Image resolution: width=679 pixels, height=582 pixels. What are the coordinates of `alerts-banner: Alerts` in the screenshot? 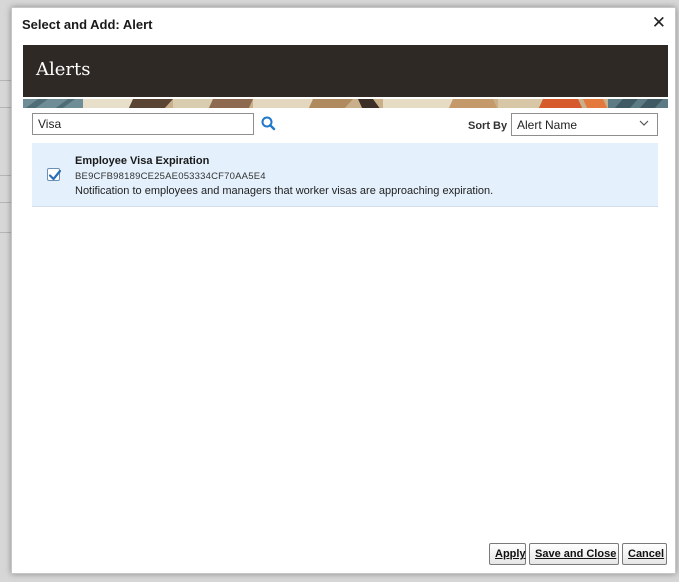 It's located at (345, 71).